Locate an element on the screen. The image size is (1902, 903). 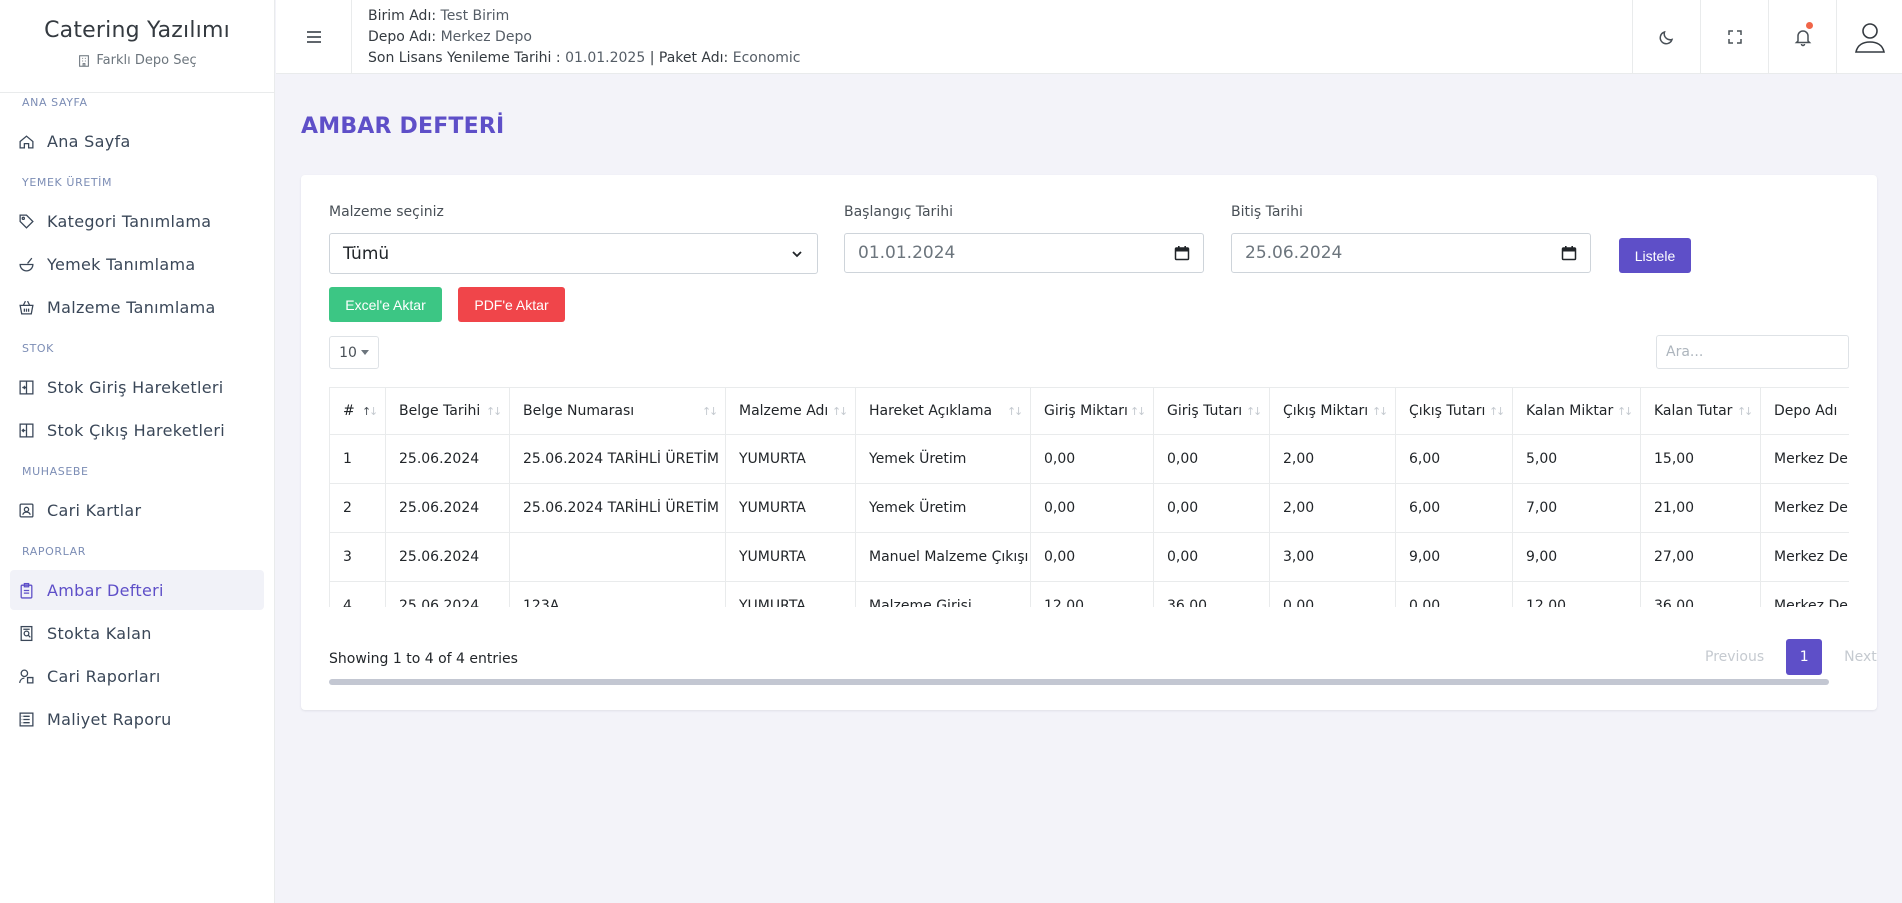
brand: Catering Yazılımı Farklı Depo Seç is located at coordinates (137, 46).